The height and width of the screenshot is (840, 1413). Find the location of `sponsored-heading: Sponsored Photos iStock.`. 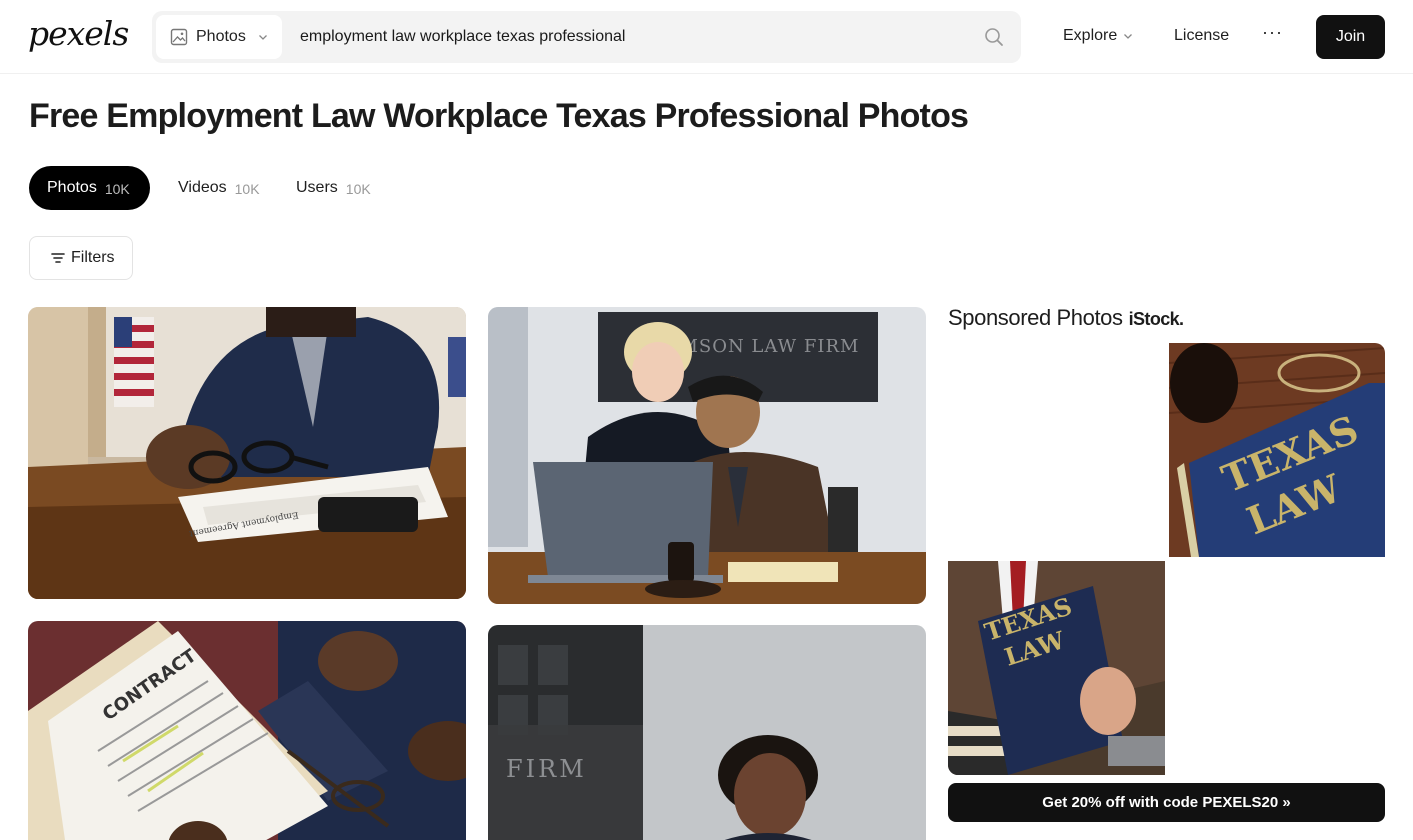

sponsored-heading: Sponsored Photos iStock. is located at coordinates (1066, 318).